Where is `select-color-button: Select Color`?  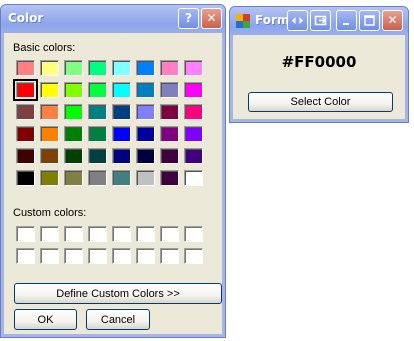 select-color-button: Select Color is located at coordinates (320, 102).